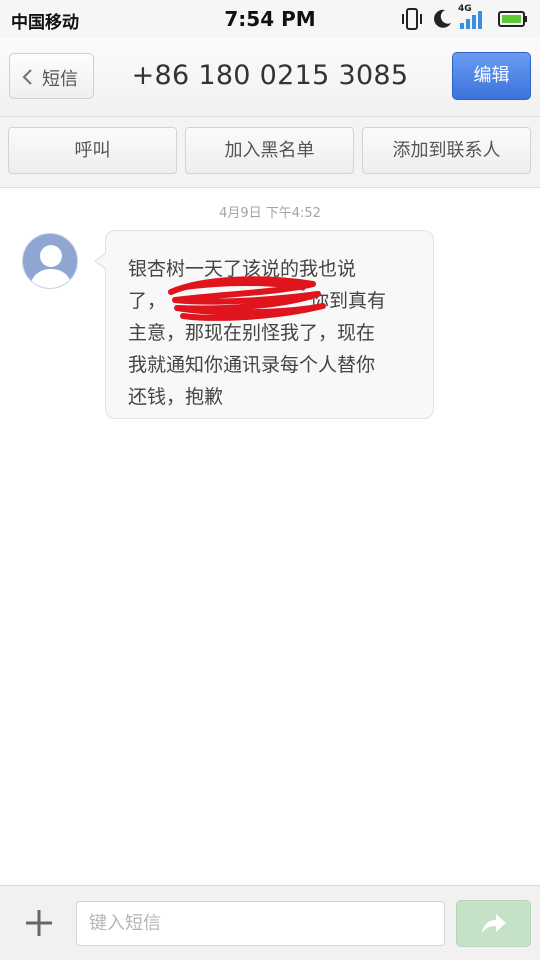 This screenshot has width=540, height=960. Describe the element at coordinates (446, 150) in the screenshot. I see `add-to-contacts-button: 添加到联系人` at that location.